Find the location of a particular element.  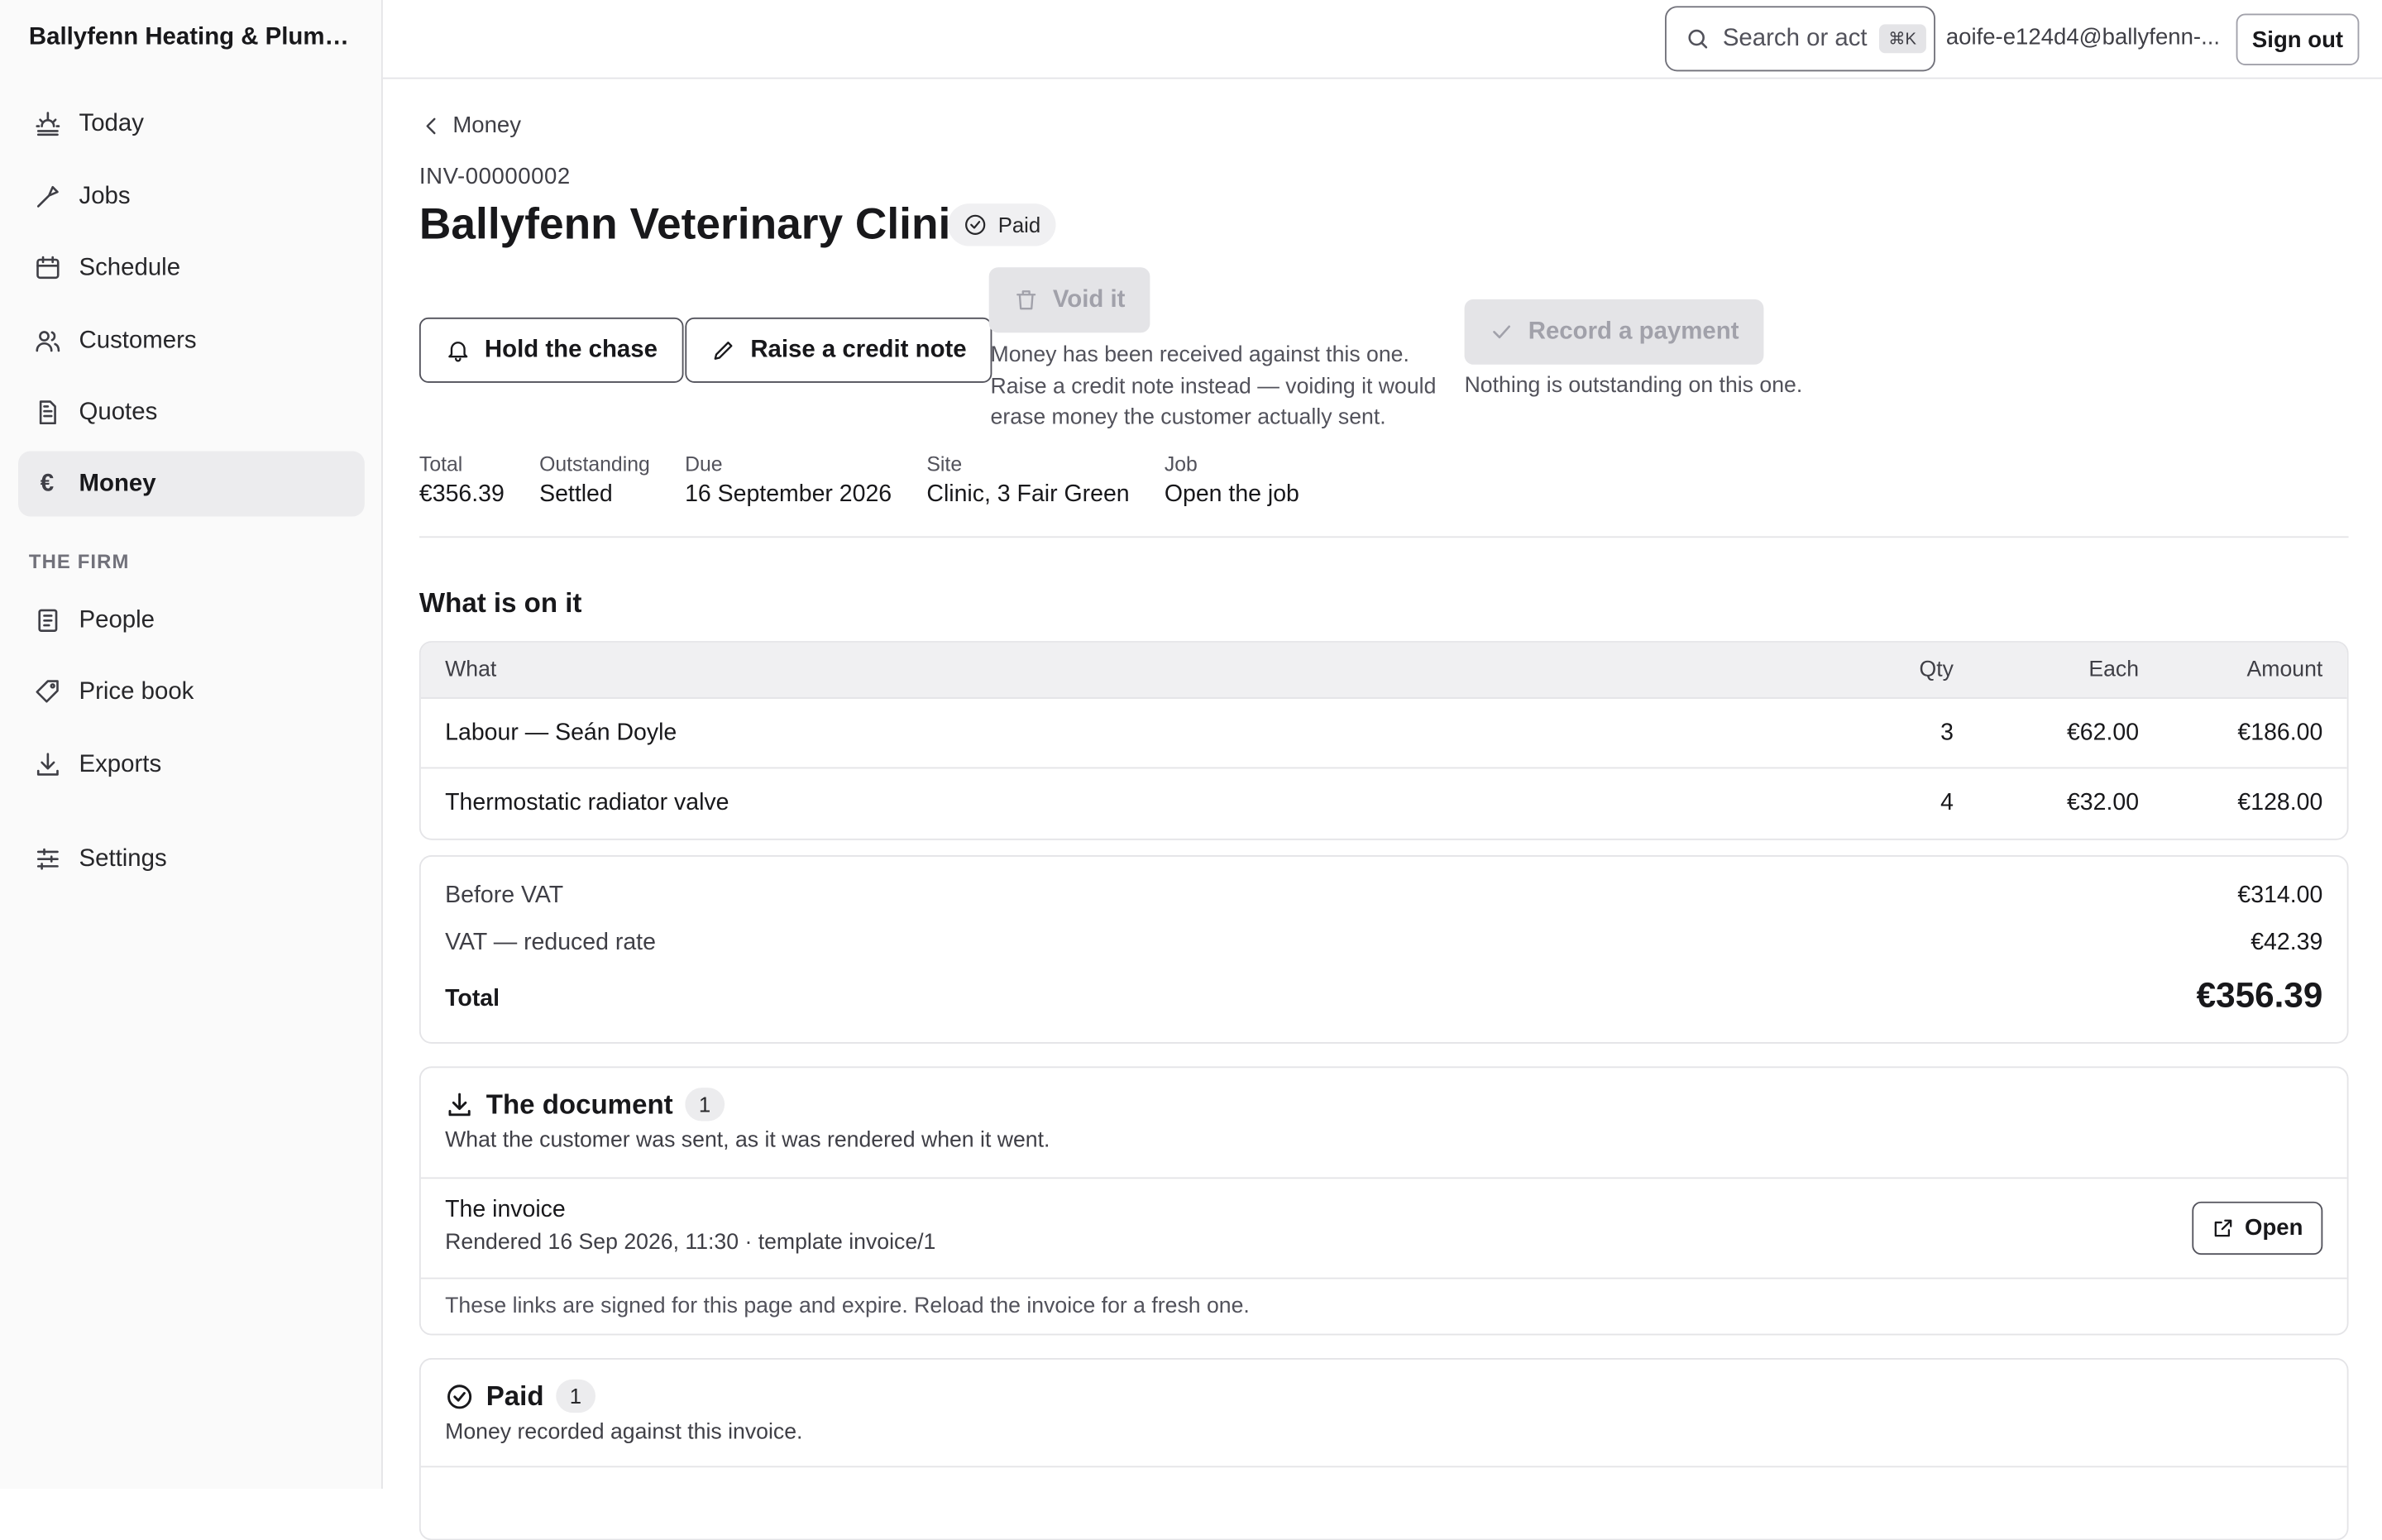

vat-value: €42.39 is located at coordinates (2286, 943).